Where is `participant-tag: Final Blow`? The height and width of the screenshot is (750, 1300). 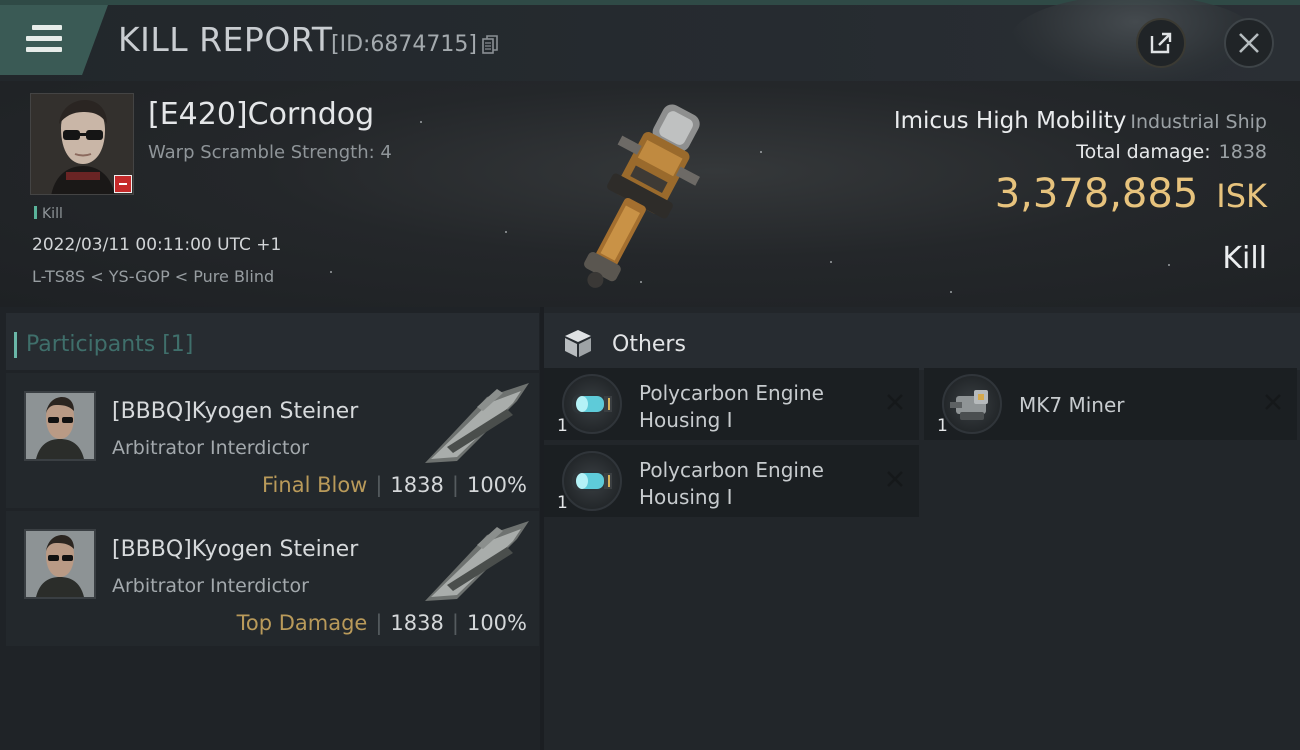 participant-tag: Final Blow is located at coordinates (315, 485).